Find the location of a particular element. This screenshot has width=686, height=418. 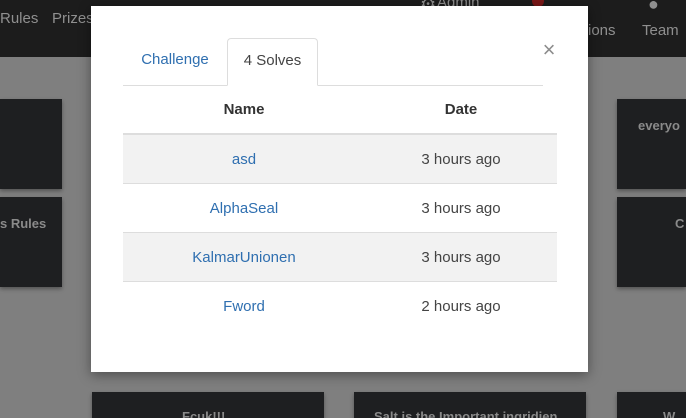

table-row: AlphaSeal 3 hours ago is located at coordinates (340, 208).